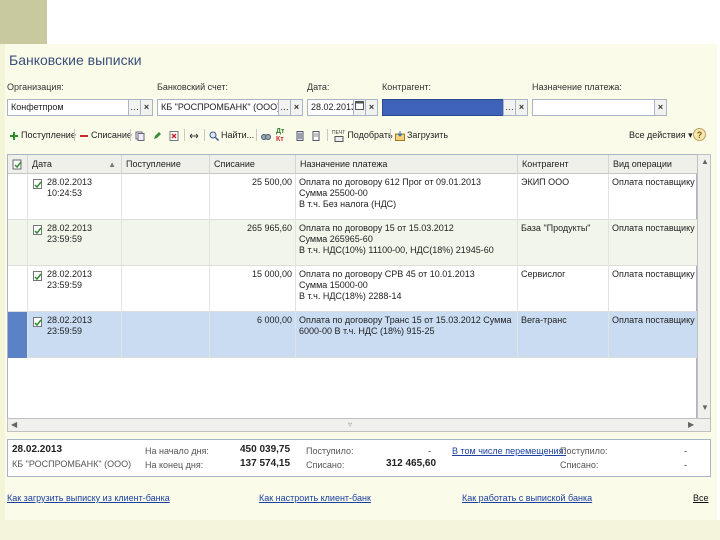 This screenshot has height=540, width=720. Describe the element at coordinates (691, 424) in the screenshot. I see `scroll-right-icon: ▶` at that location.